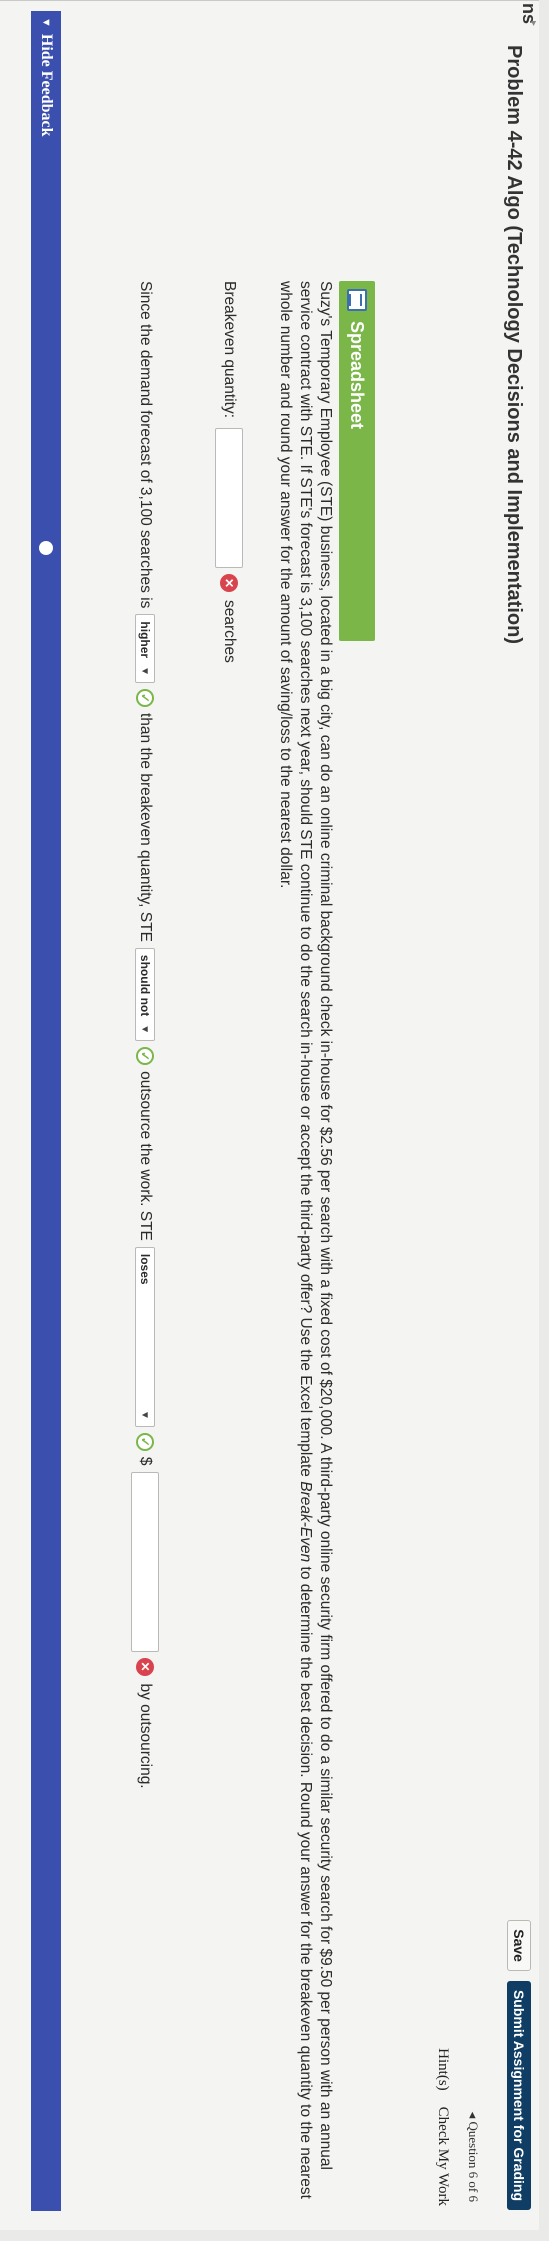 The width and height of the screenshot is (549, 2241). What do you see at coordinates (145, 1736) in the screenshot?
I see `decision-suffix: by outsourcing.` at bounding box center [145, 1736].